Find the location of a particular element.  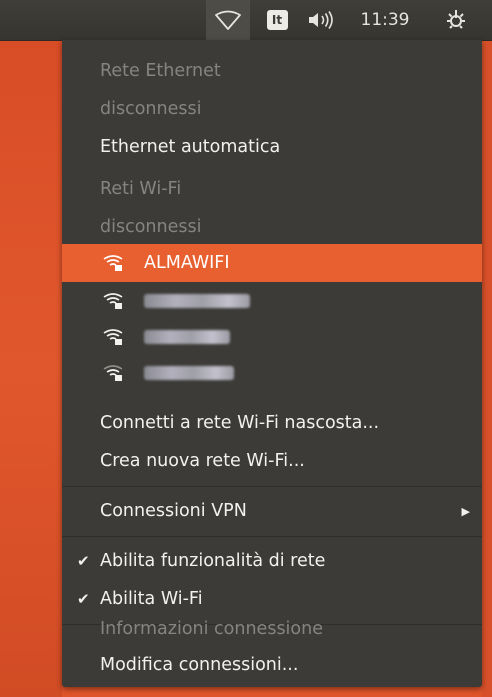

keyboard-layout-indicator: It is located at coordinates (277, 20).